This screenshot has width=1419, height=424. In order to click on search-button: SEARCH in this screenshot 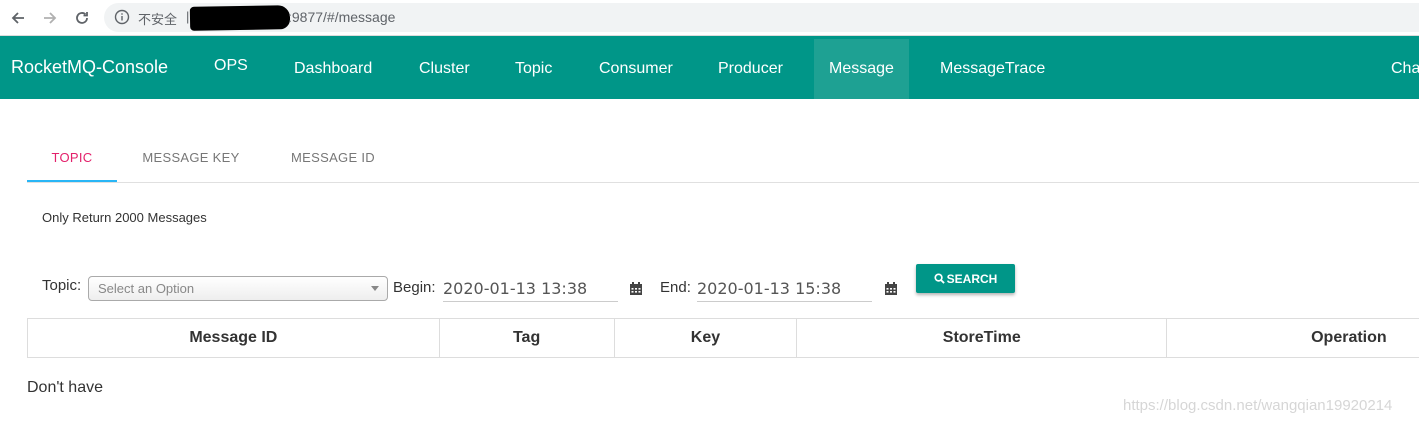, I will do `click(965, 278)`.